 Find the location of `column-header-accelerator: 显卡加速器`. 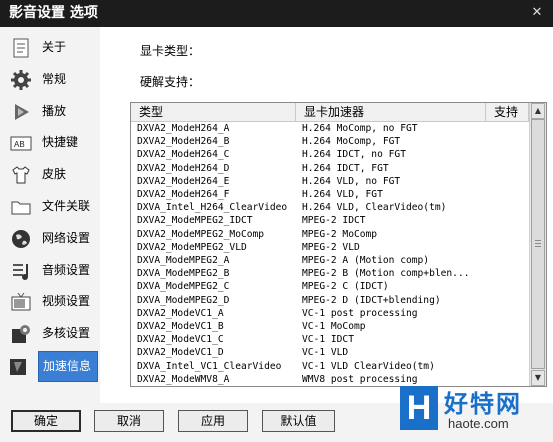

column-header-accelerator: 显卡加速器 is located at coordinates (391, 112).